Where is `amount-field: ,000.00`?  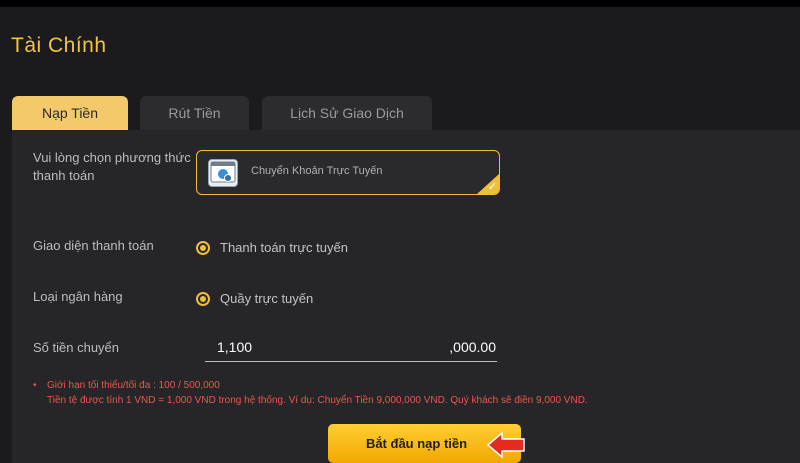
amount-field: ,000.00 is located at coordinates (351, 349).